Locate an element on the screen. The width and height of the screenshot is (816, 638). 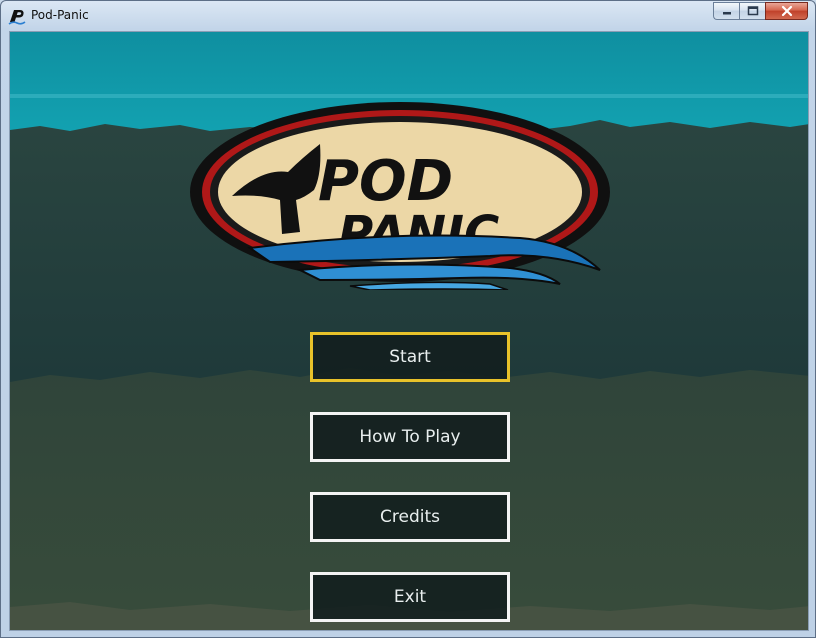
title-bar: Pod-Panic is located at coordinates (408, 16).